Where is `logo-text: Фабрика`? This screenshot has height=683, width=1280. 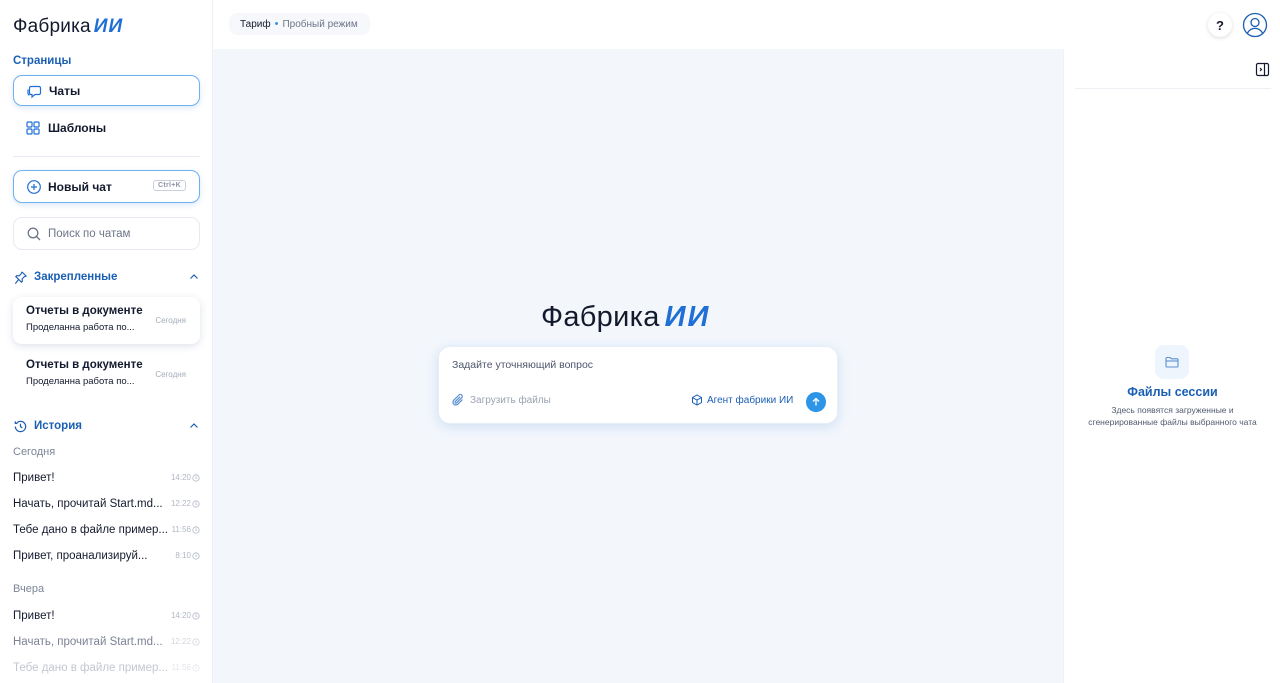
logo-text: Фабрика is located at coordinates (52, 26).